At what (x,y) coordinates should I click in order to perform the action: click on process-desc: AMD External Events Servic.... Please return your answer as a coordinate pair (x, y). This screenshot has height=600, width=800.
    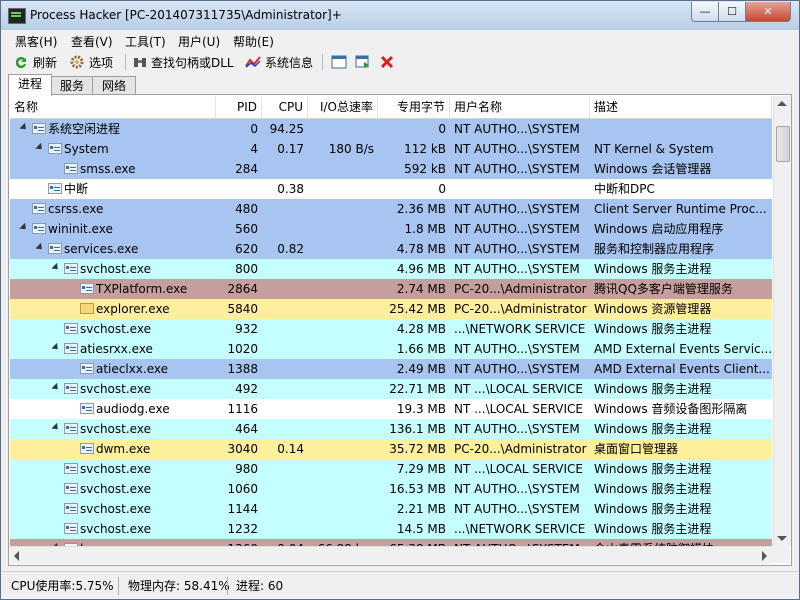
    Looking at the image, I should click on (683, 349).